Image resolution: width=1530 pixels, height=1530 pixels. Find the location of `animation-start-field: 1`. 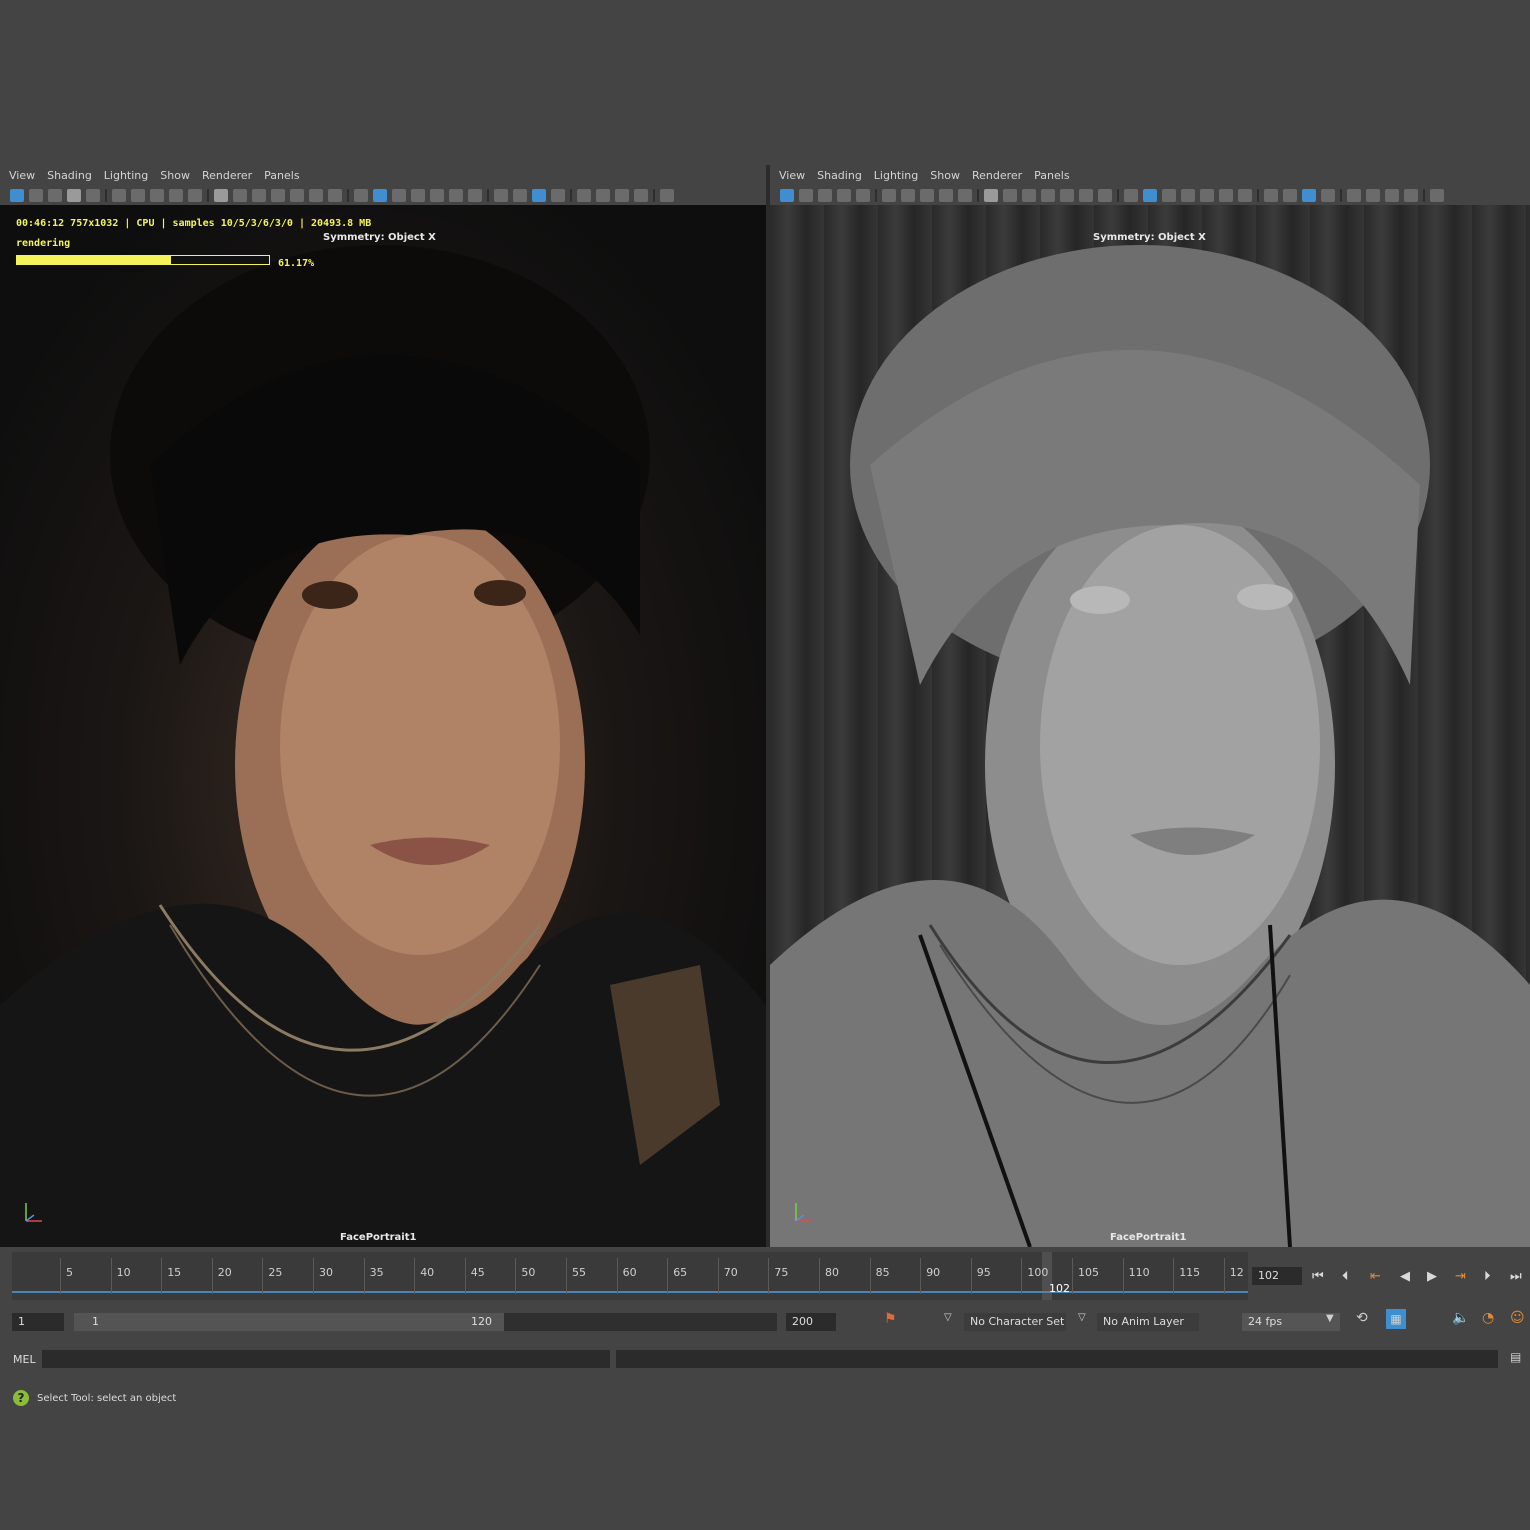

animation-start-field: 1 is located at coordinates (38, 1322).